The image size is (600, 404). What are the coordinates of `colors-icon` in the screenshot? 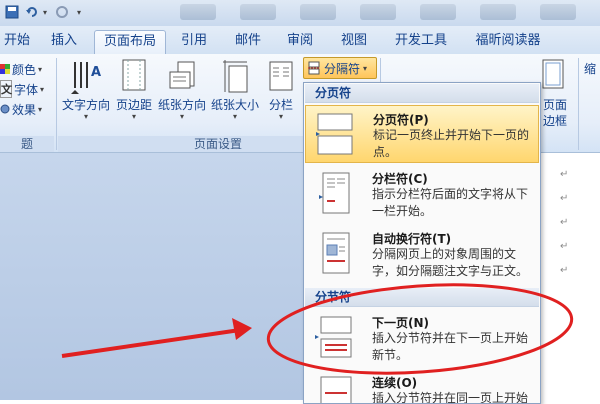 It's located at (5, 69).